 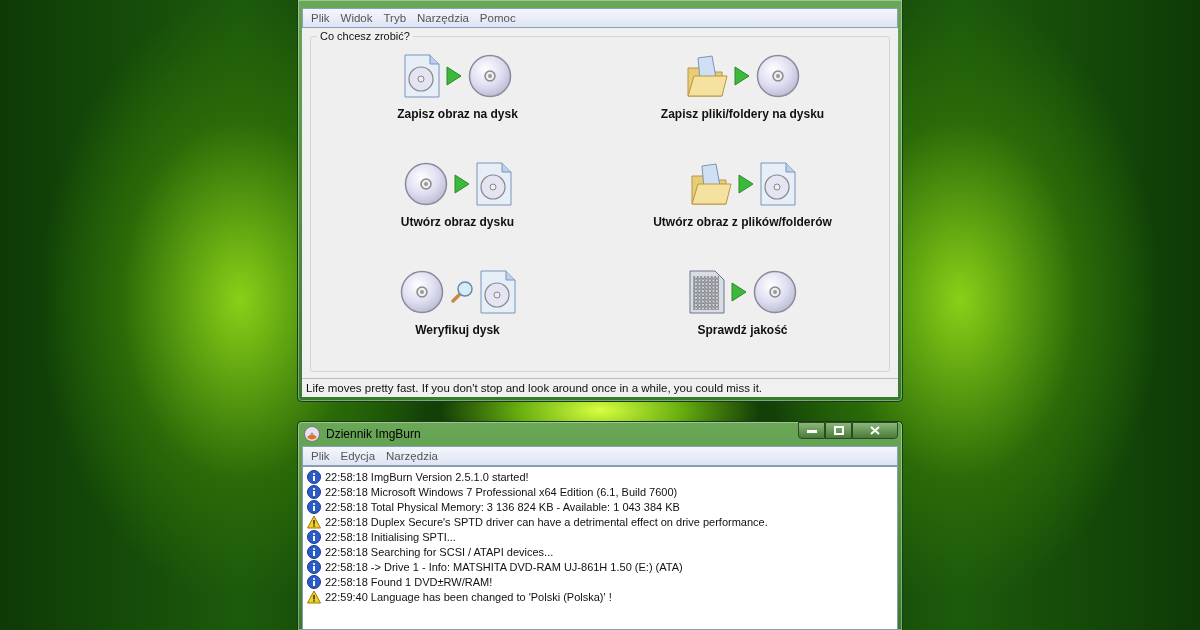 What do you see at coordinates (427, 476) in the screenshot?
I see `log-entry: 22:58:18 ImgBurn Version 2.5.1.0 started!` at bounding box center [427, 476].